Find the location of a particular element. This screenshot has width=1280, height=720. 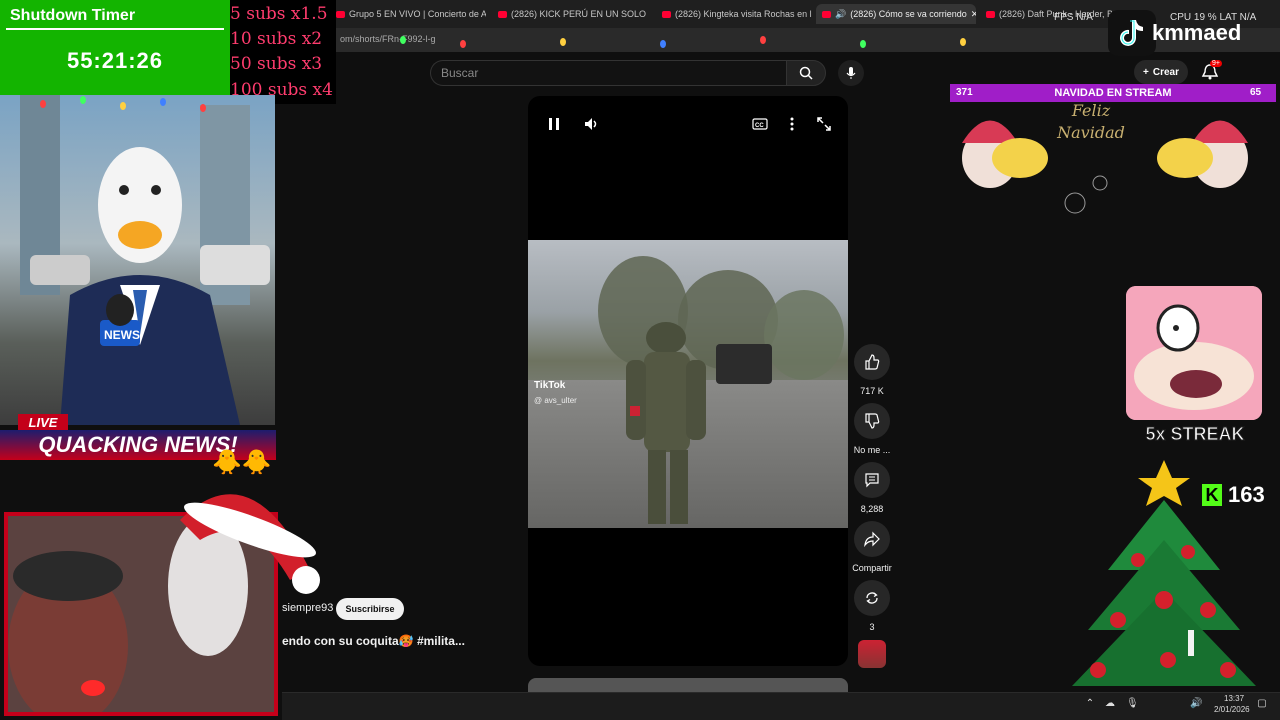

expand-icon is located at coordinates (824, 124).